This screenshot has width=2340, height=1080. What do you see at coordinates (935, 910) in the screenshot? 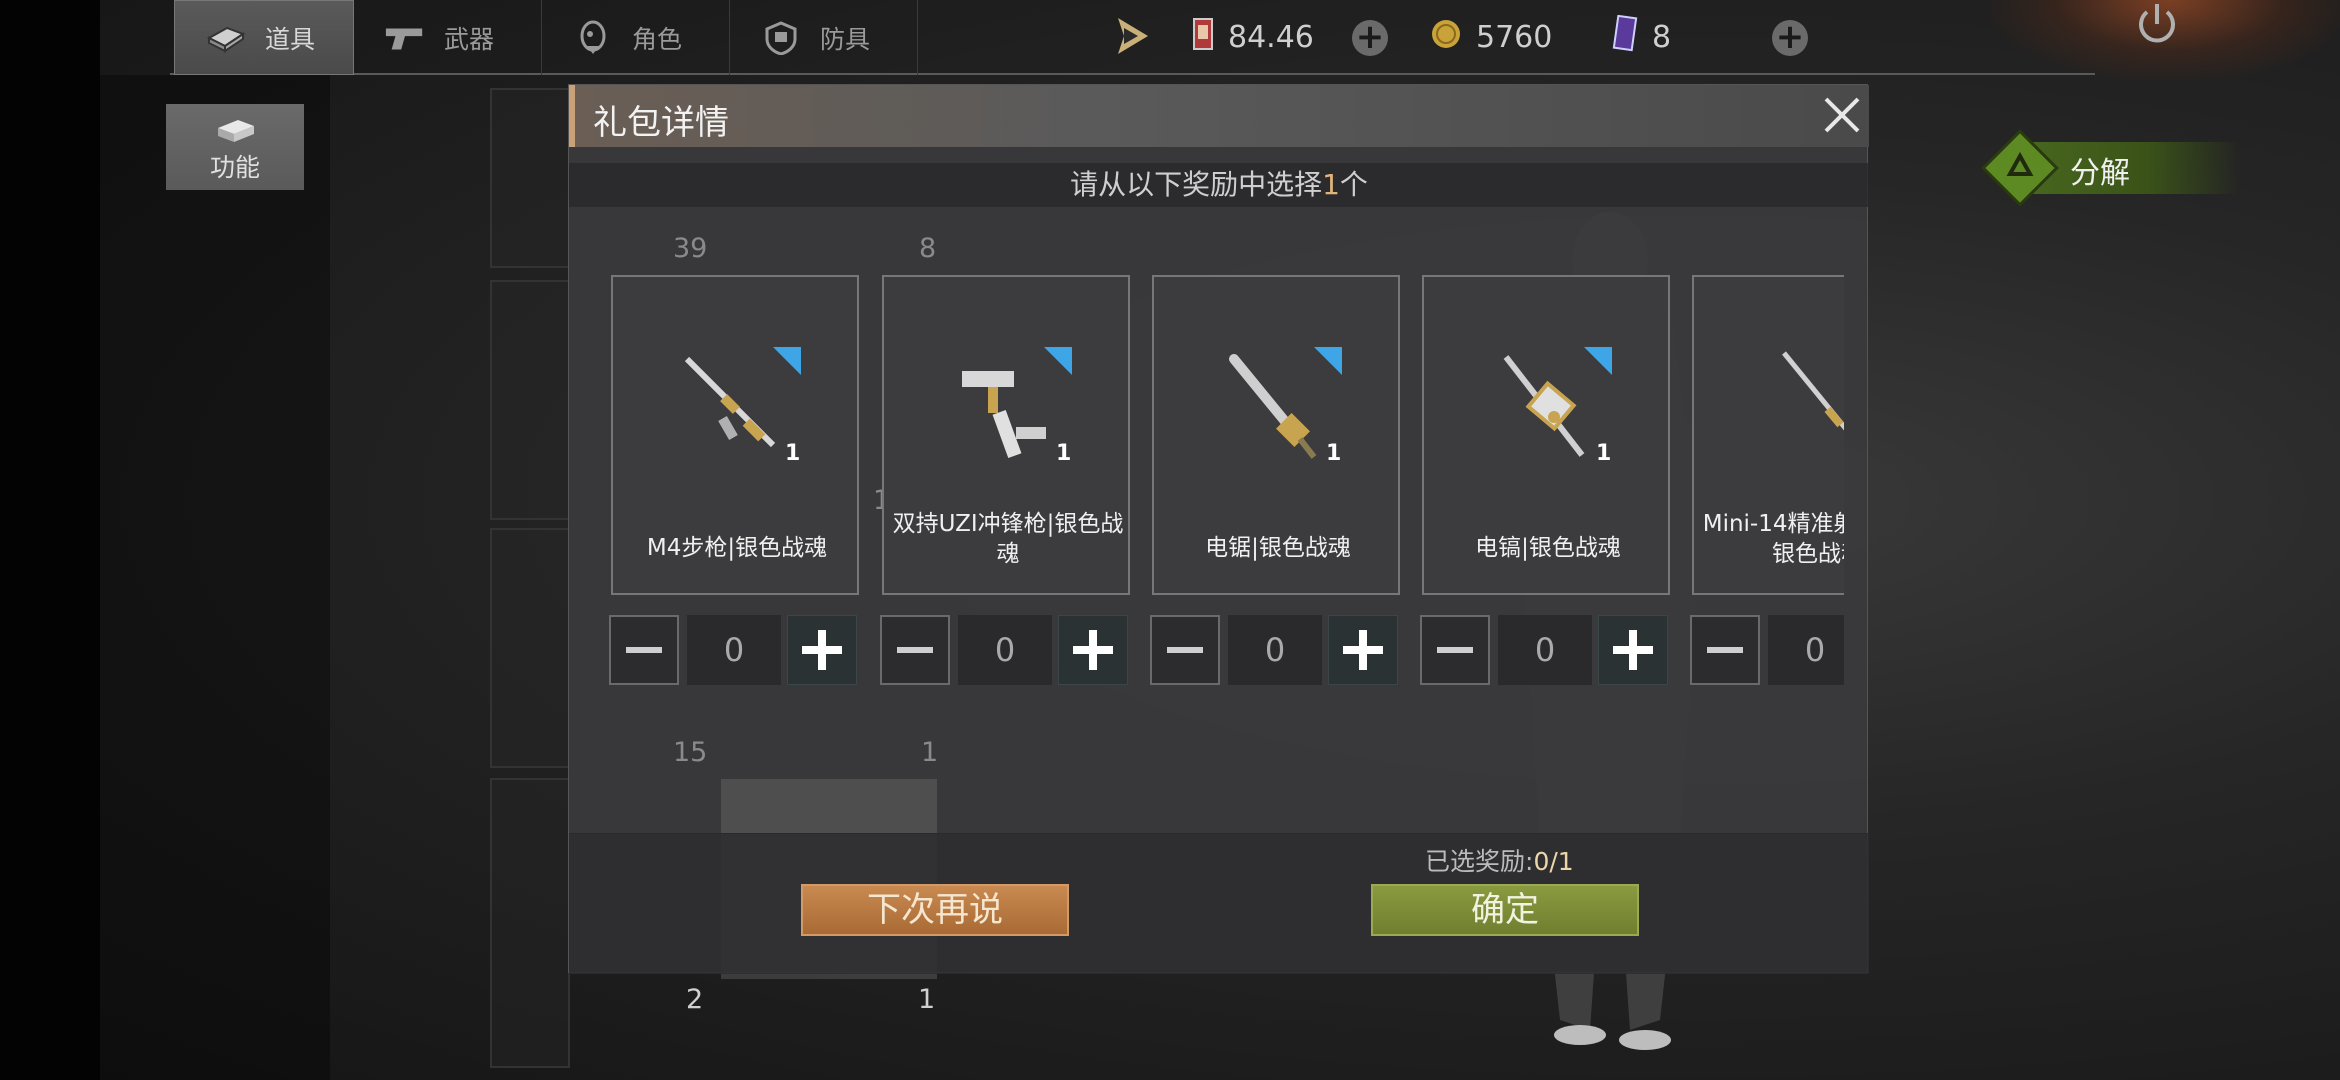
I see `later-button: 下次再说` at bounding box center [935, 910].